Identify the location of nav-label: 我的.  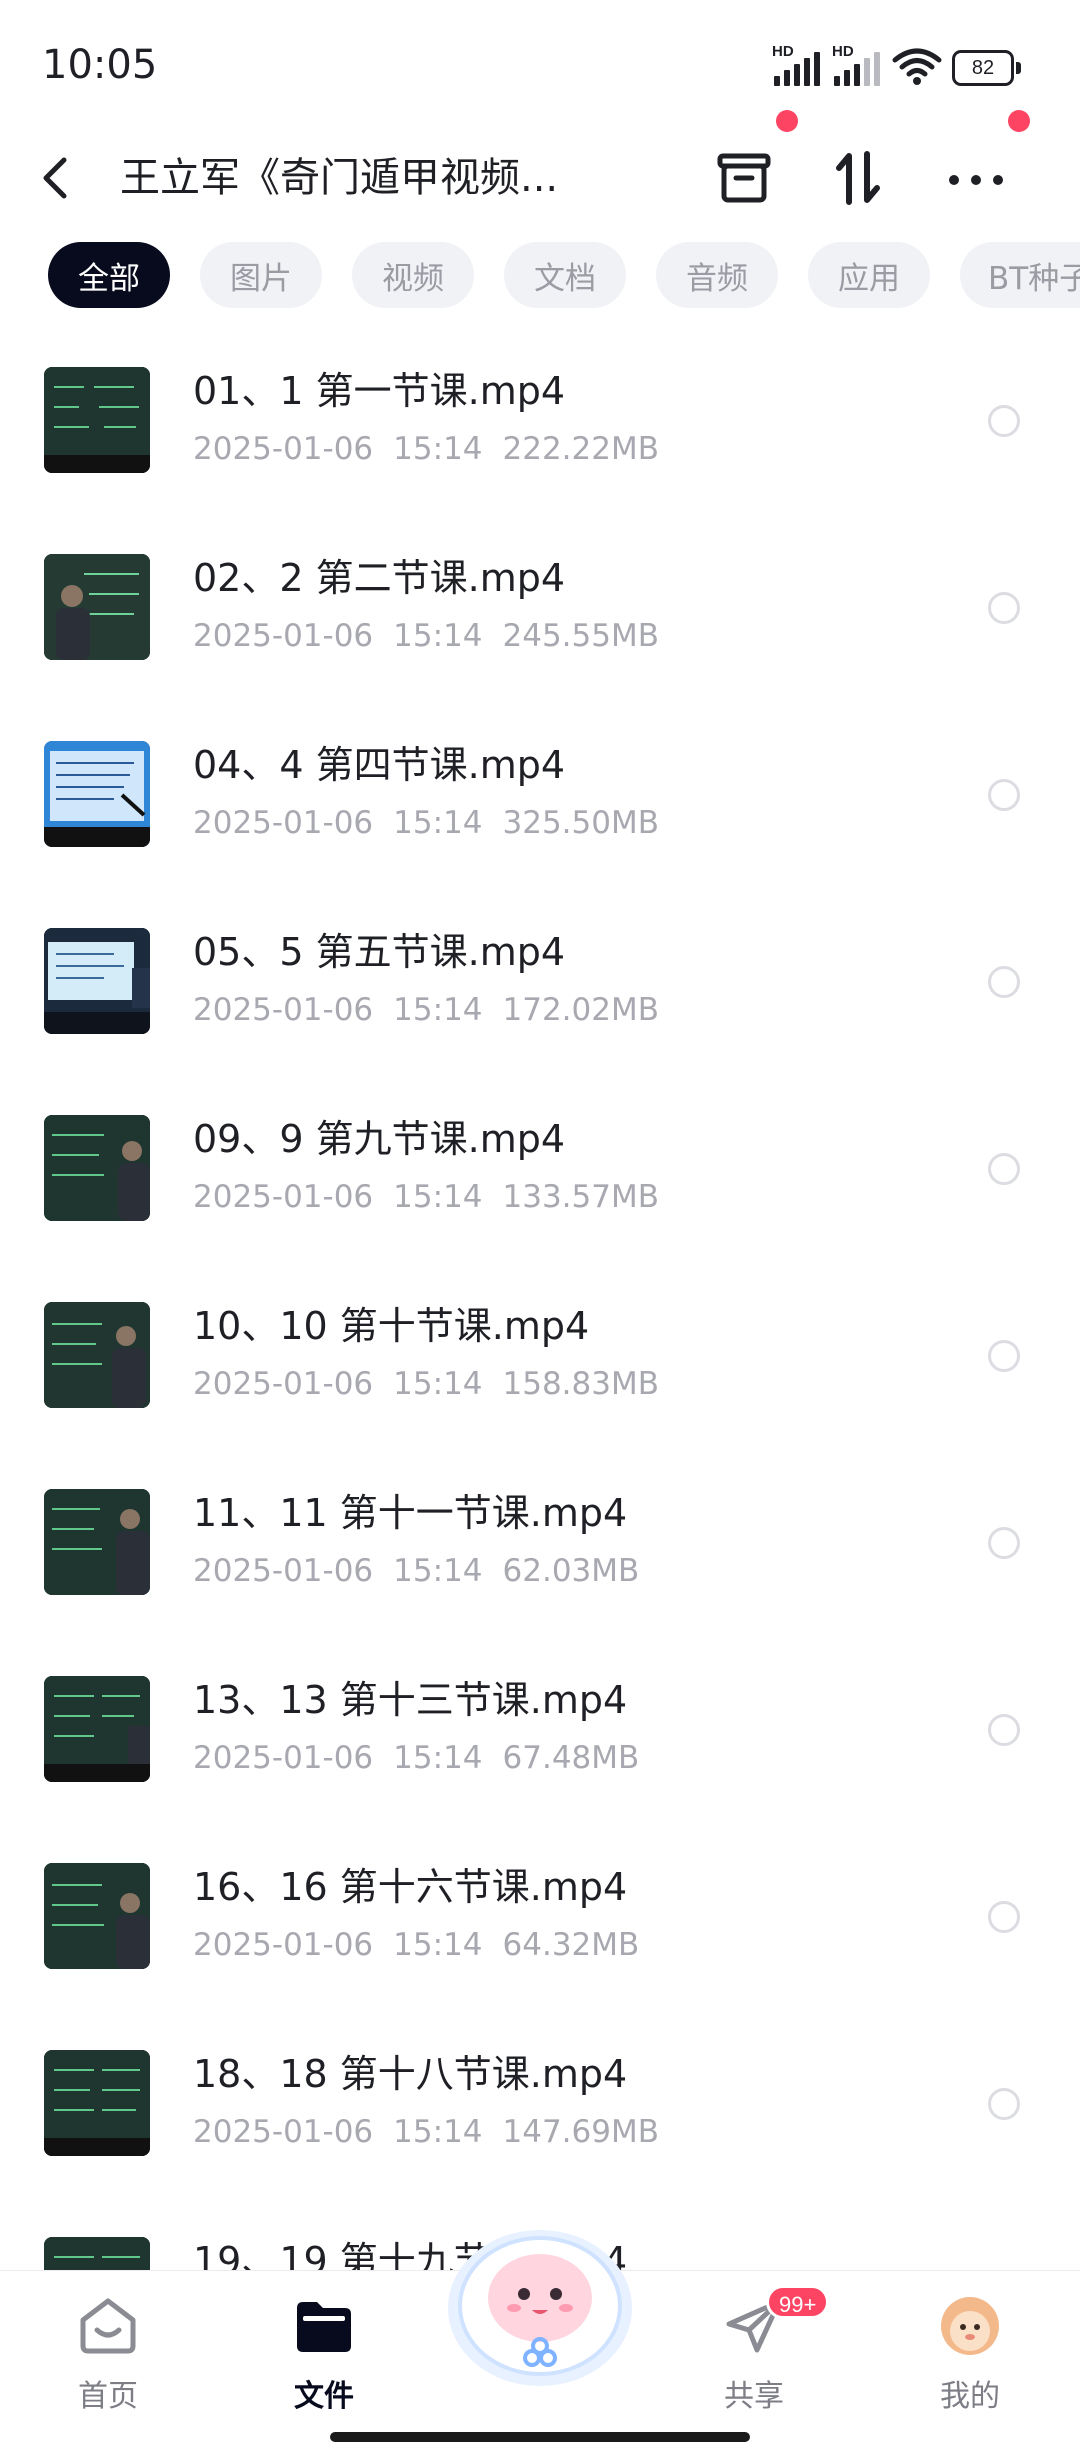
(970, 2396).